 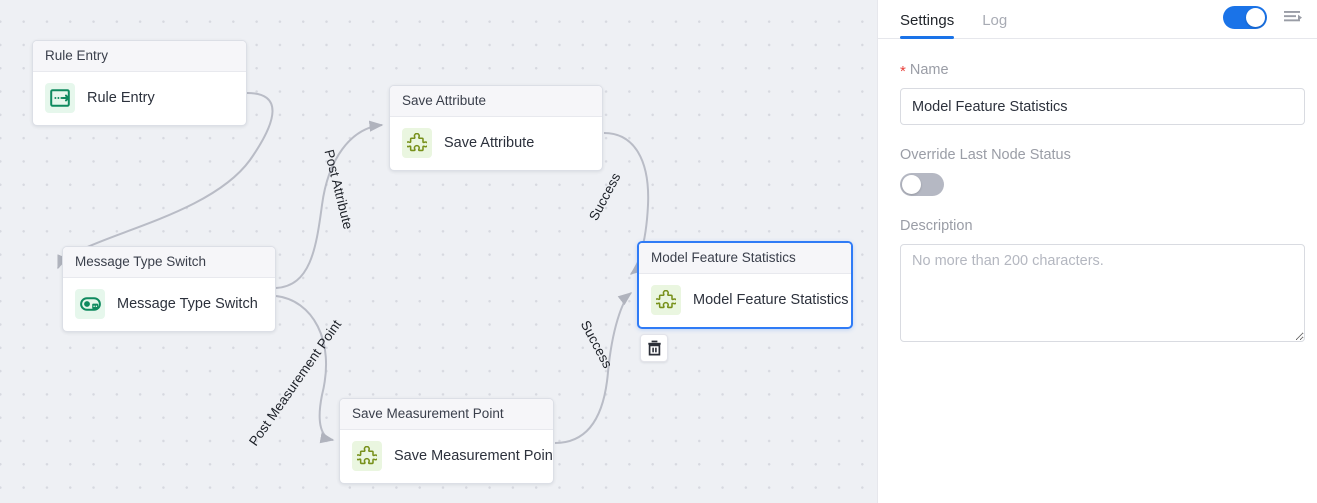 I want to click on label-text: Name, so click(x=929, y=70).